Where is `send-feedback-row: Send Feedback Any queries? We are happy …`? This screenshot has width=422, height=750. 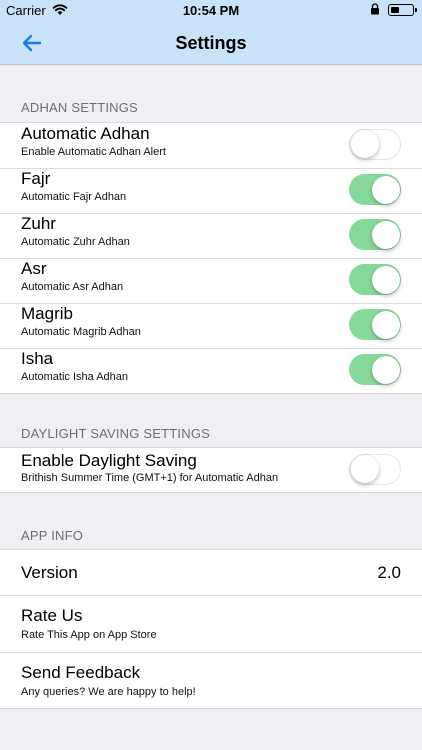
send-feedback-row: Send Feedback Any queries? We are happy … is located at coordinates (211, 680).